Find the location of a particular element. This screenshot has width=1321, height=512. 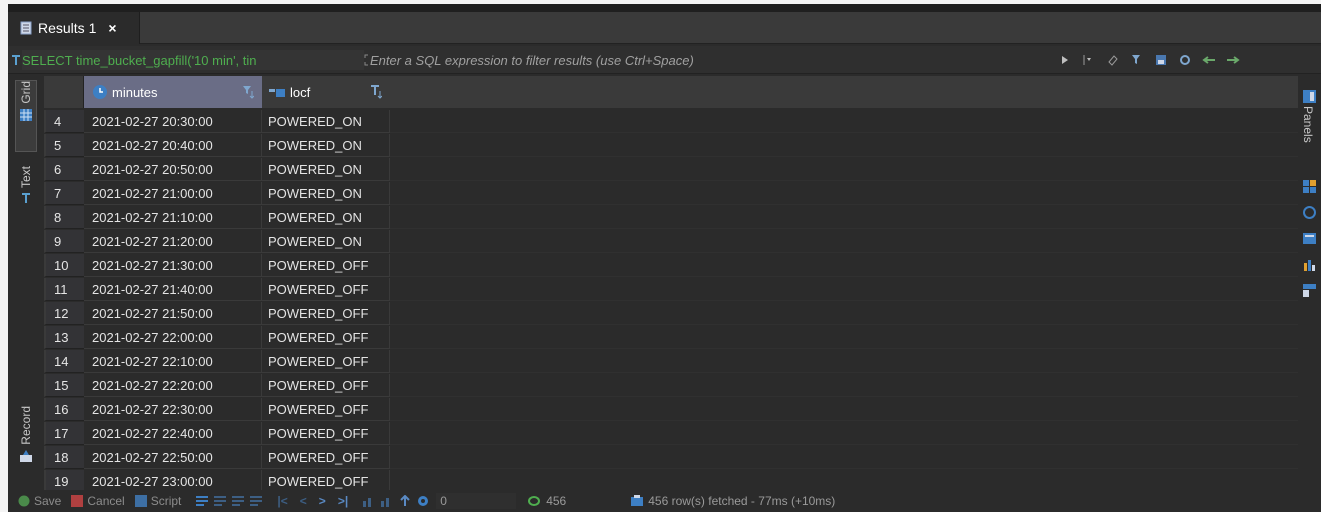

tab-grid: Grid is located at coordinates (26, 116).